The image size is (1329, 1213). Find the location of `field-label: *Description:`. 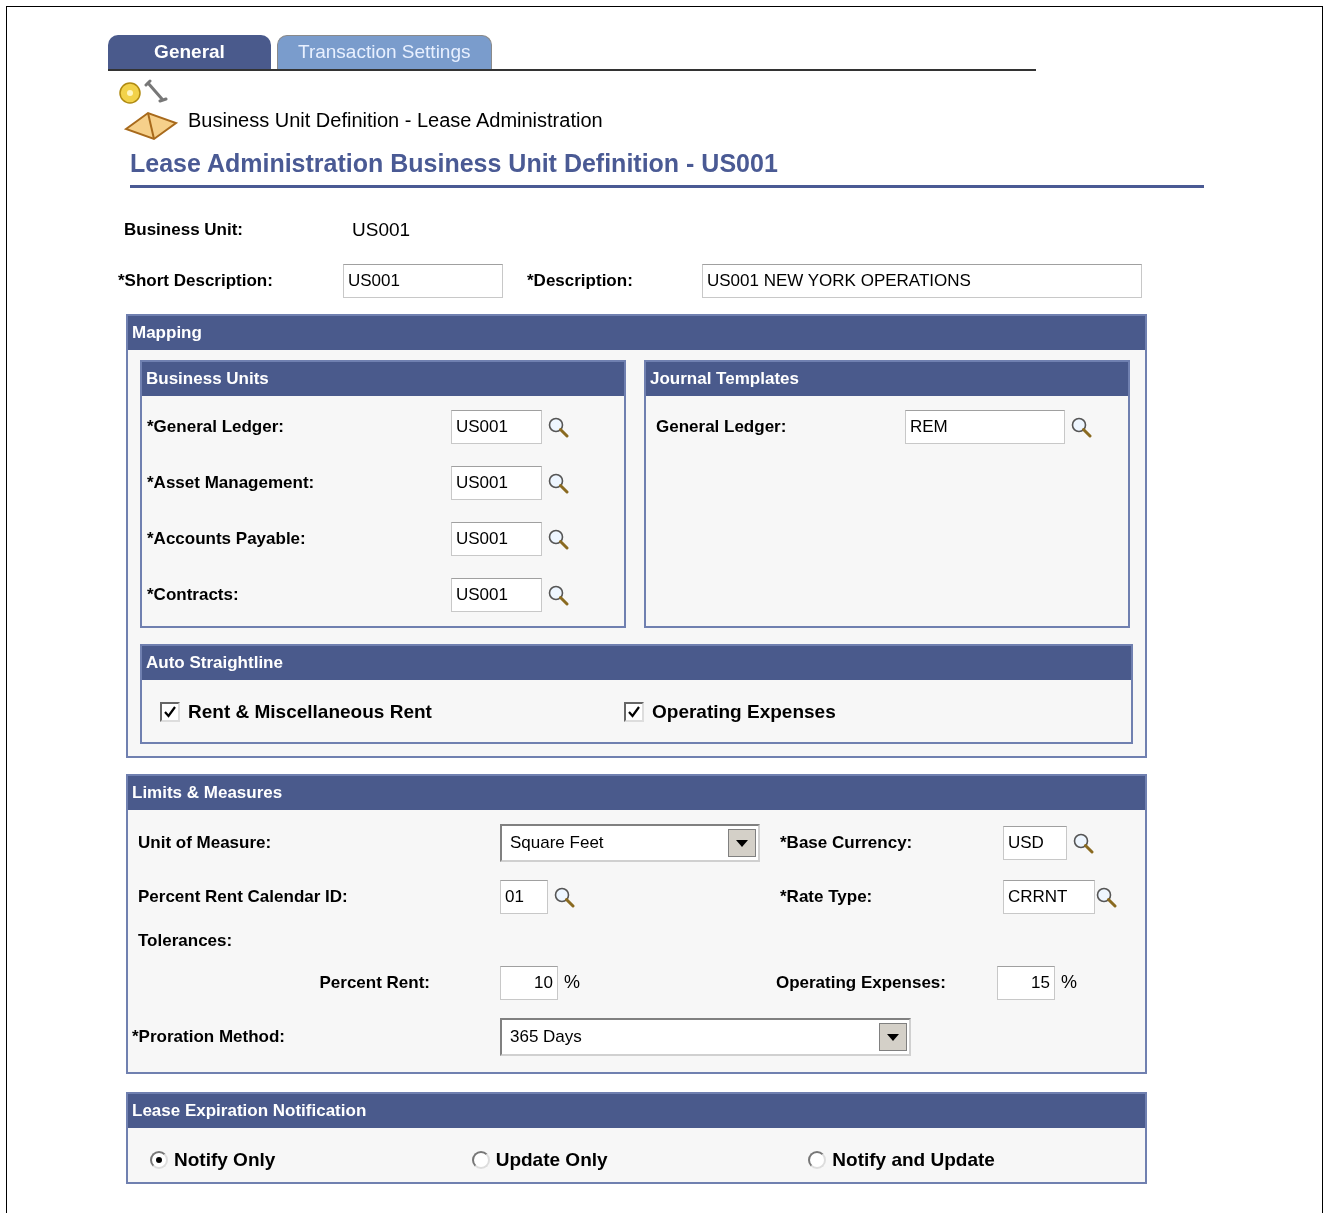

field-label: *Description: is located at coordinates (580, 281).